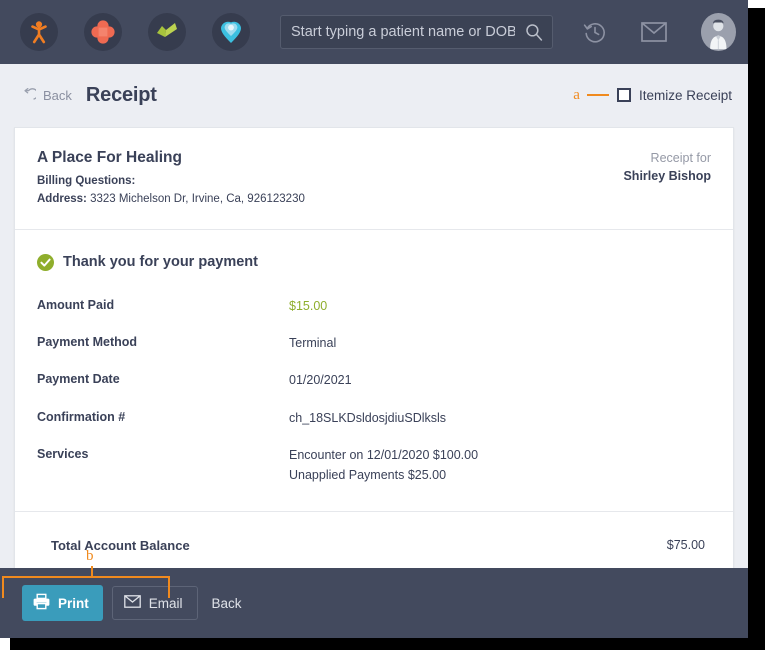 Image resolution: width=765 pixels, height=650 pixels. What do you see at coordinates (197, 198) in the screenshot?
I see `address-value: 3323 Michelson Dr, Irvine, Ca, 926123230` at bounding box center [197, 198].